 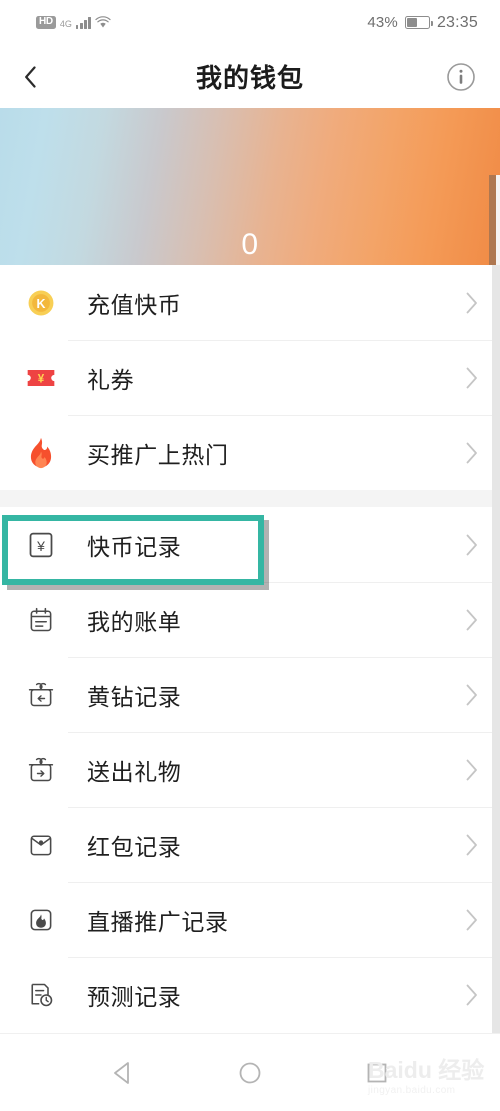 What do you see at coordinates (382, 22) in the screenshot?
I see `battery-percent-label: 43%` at bounding box center [382, 22].